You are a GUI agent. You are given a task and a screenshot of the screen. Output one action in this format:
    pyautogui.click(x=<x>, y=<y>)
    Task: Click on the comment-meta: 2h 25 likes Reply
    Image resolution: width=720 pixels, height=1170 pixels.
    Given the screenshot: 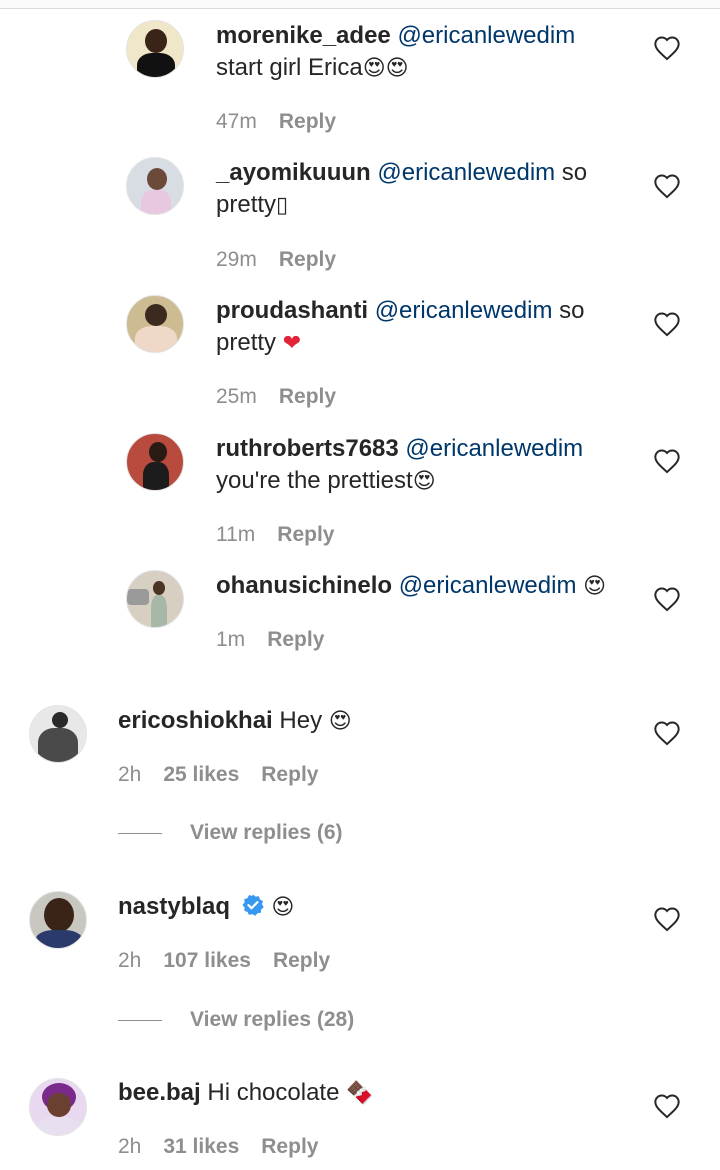 What is the action you would take?
    pyautogui.click(x=229, y=775)
    